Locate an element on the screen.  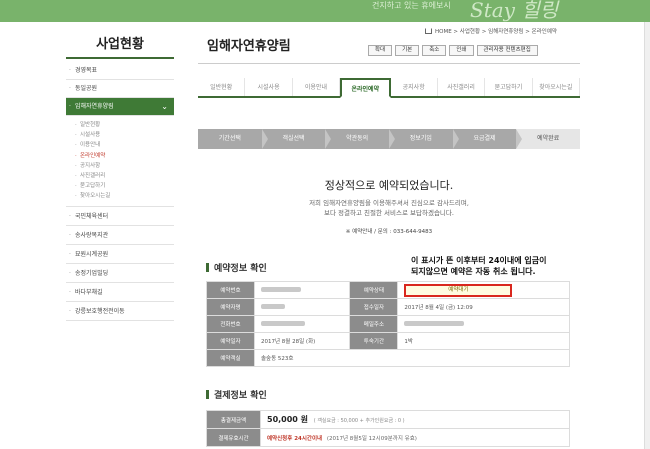
reservation-status-cell: 예약대기 is located at coordinates (483, 290).